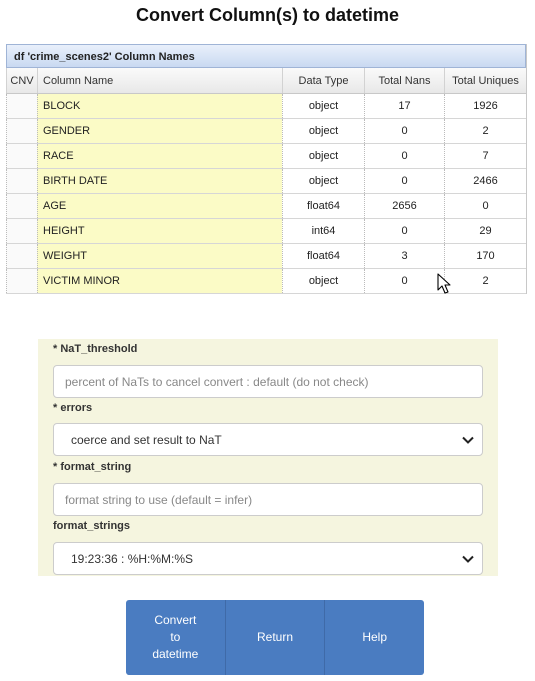  Describe the element at coordinates (323, 231) in the screenshot. I see `data-type-cell: int64` at that location.